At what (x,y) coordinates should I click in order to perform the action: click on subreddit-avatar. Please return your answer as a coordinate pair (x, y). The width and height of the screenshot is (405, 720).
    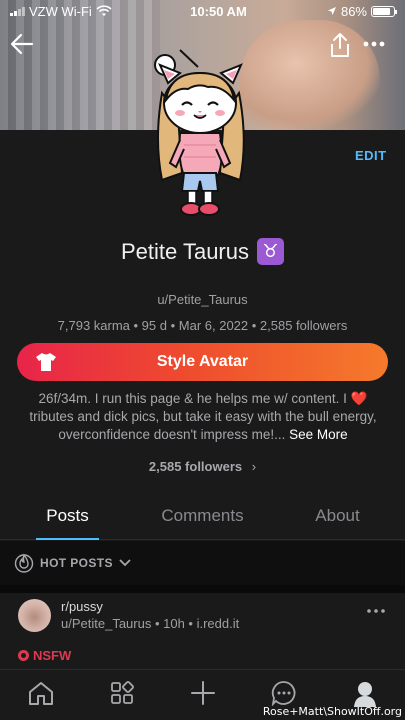
    Looking at the image, I should click on (34, 615).